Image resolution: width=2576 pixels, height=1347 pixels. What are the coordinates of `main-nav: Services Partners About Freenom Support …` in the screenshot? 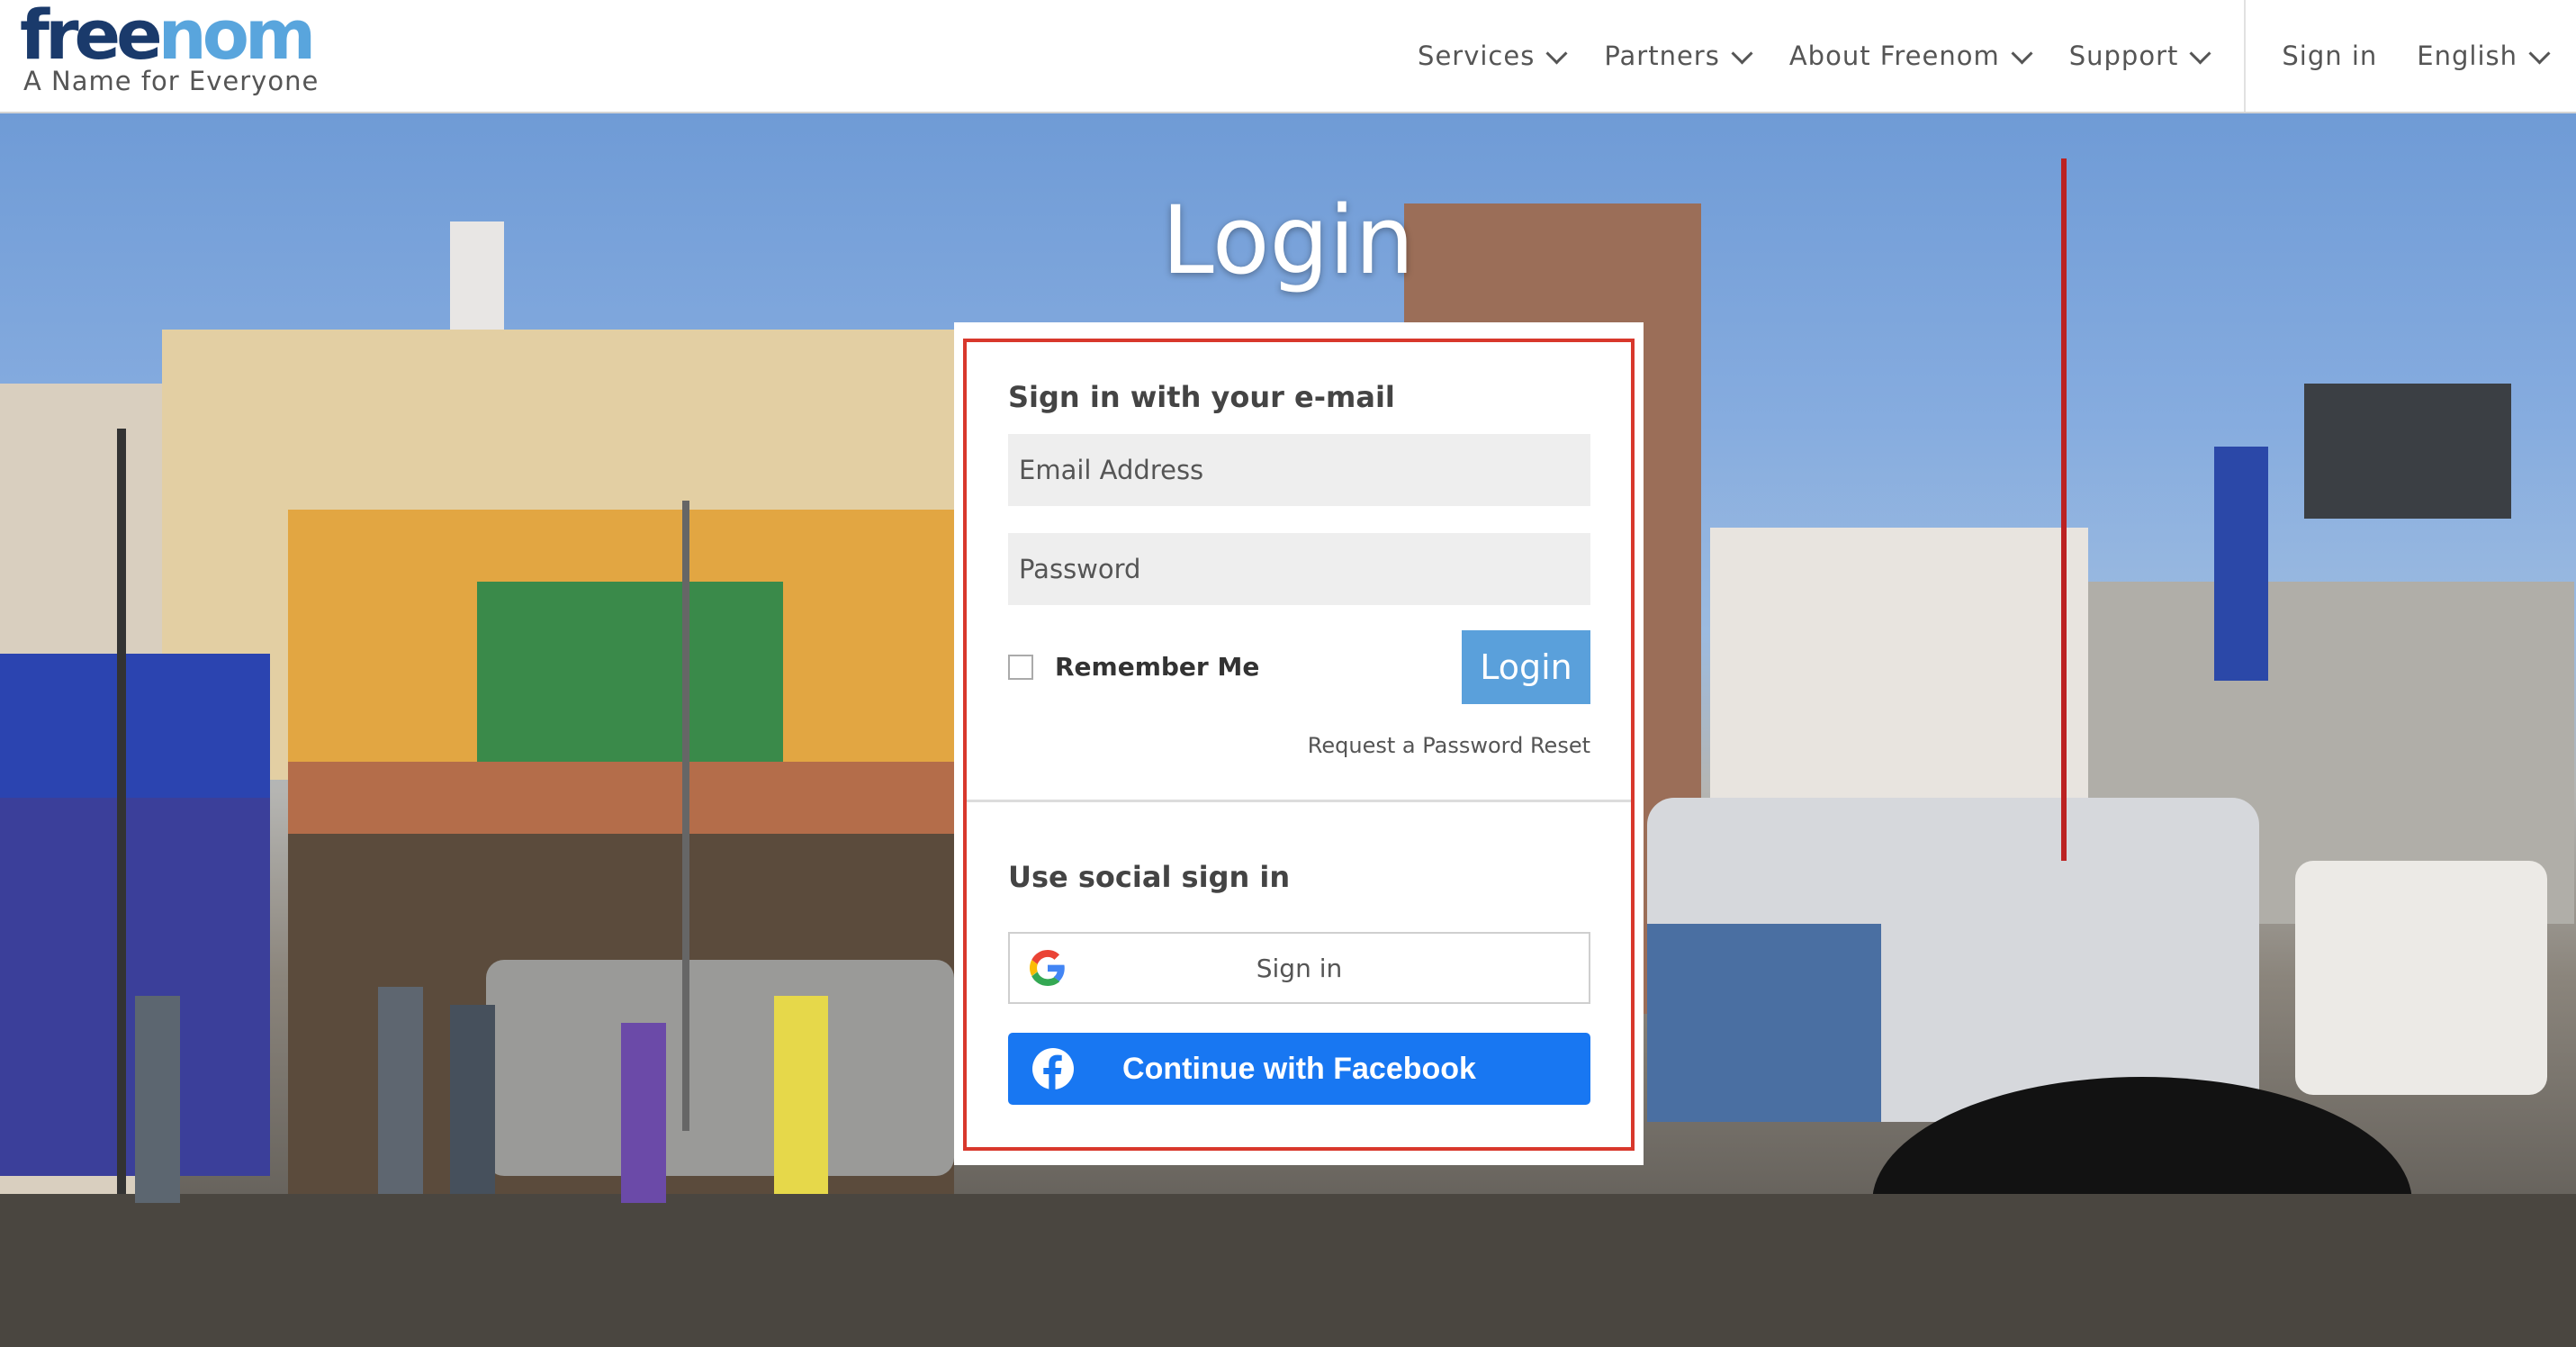 It's located at (1997, 56).